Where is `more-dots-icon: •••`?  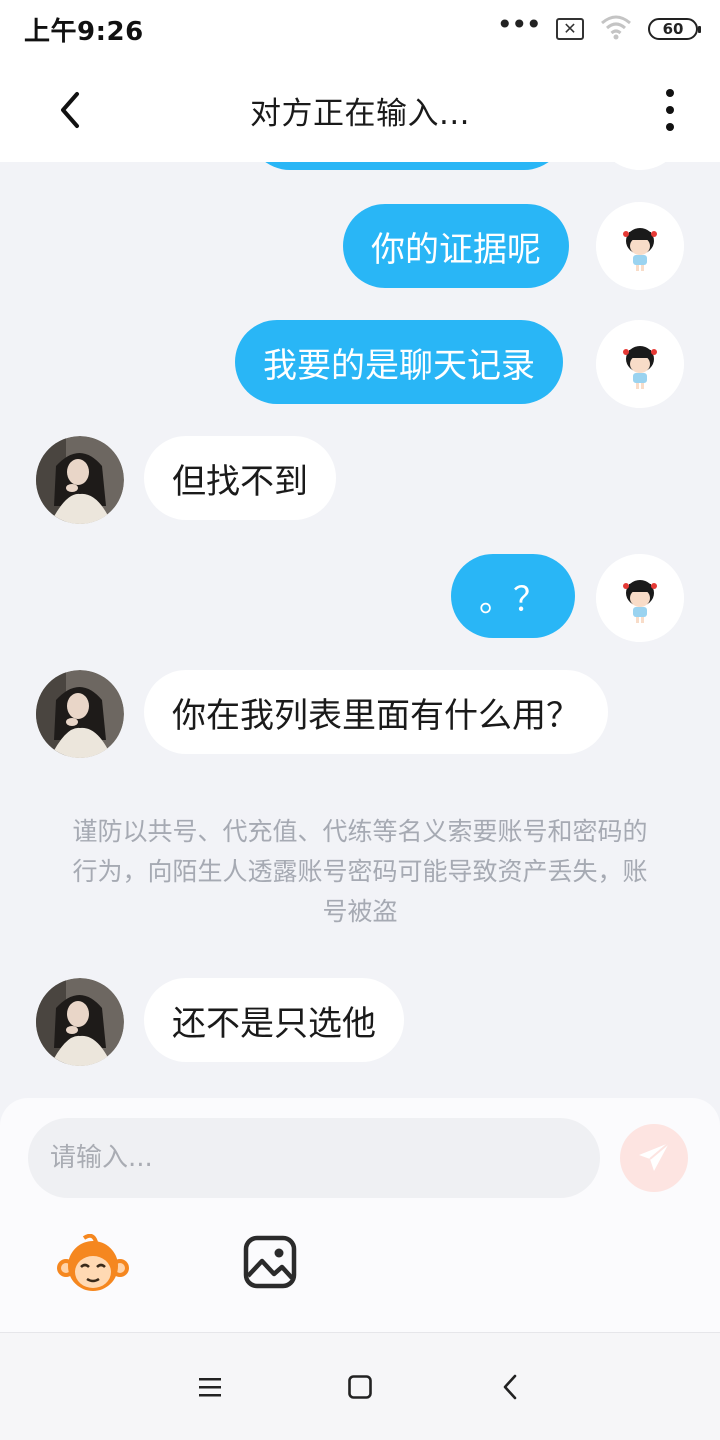
more-dots-icon: ••• is located at coordinates (519, 24).